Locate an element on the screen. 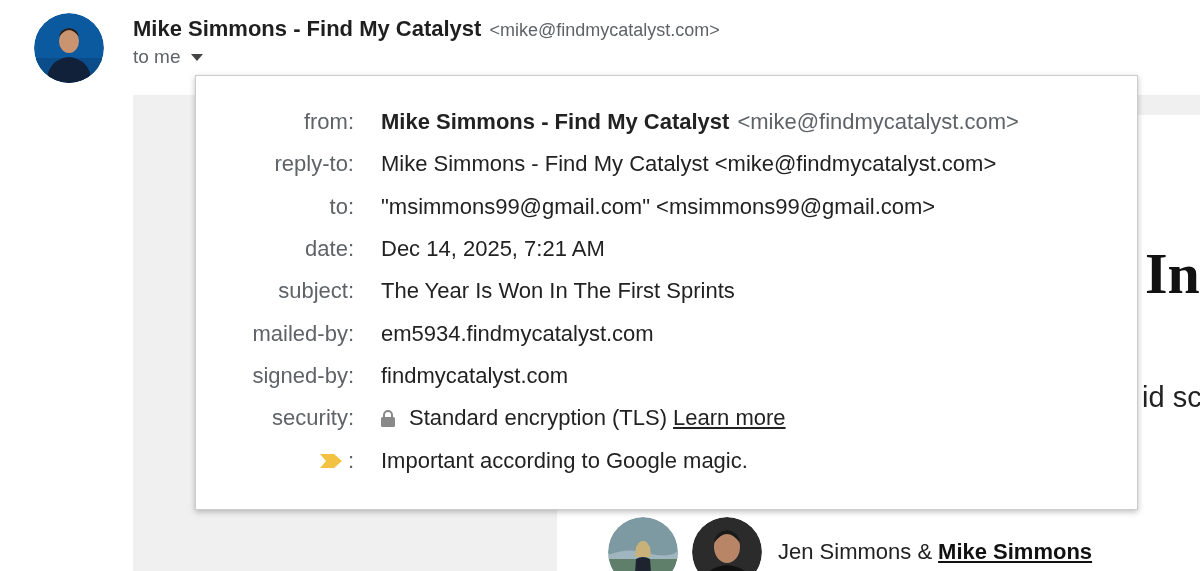 This screenshot has height=571, width=1200. recipient-toggle: to me is located at coordinates (426, 57).